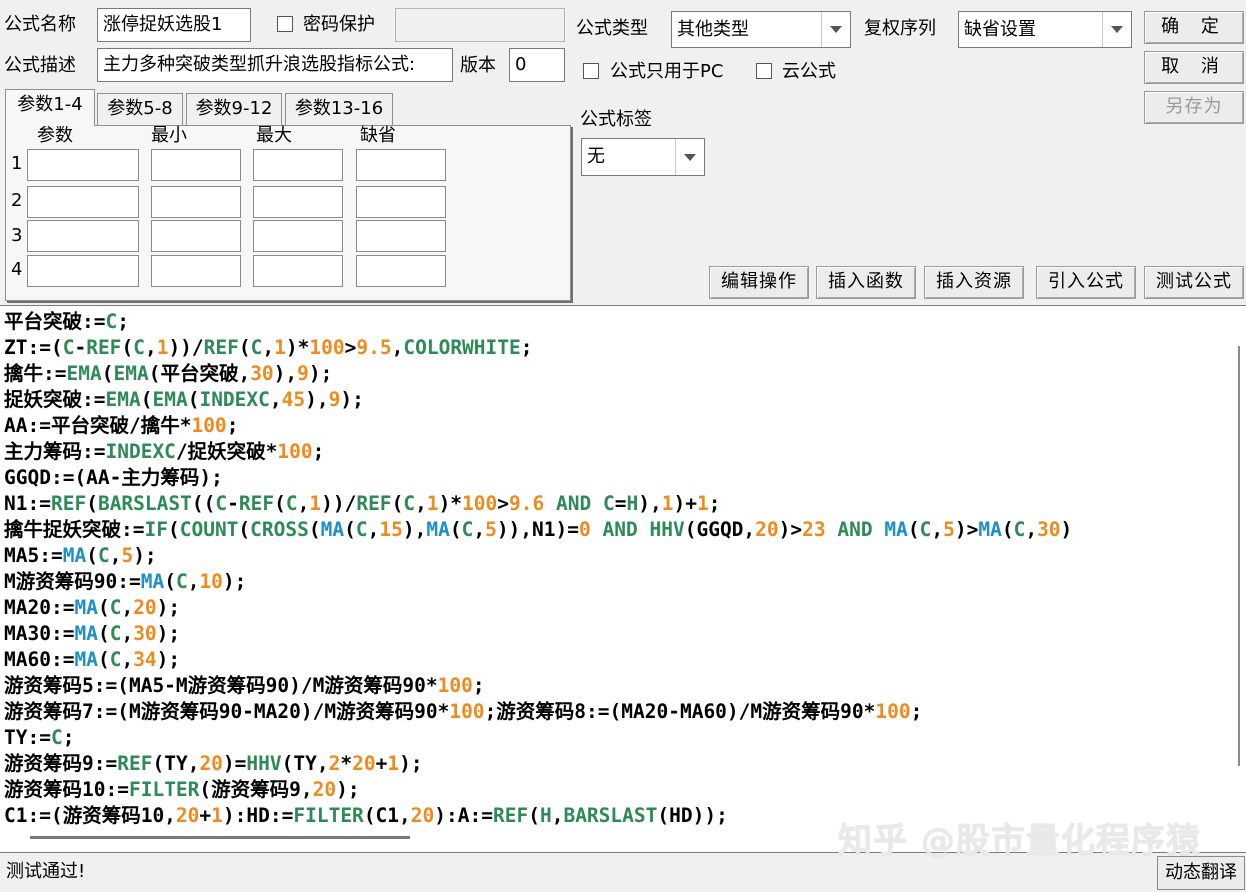 This screenshot has height=892, width=1246. What do you see at coordinates (1194, 282) in the screenshot?
I see `test-formula-button: 测试公式` at bounding box center [1194, 282].